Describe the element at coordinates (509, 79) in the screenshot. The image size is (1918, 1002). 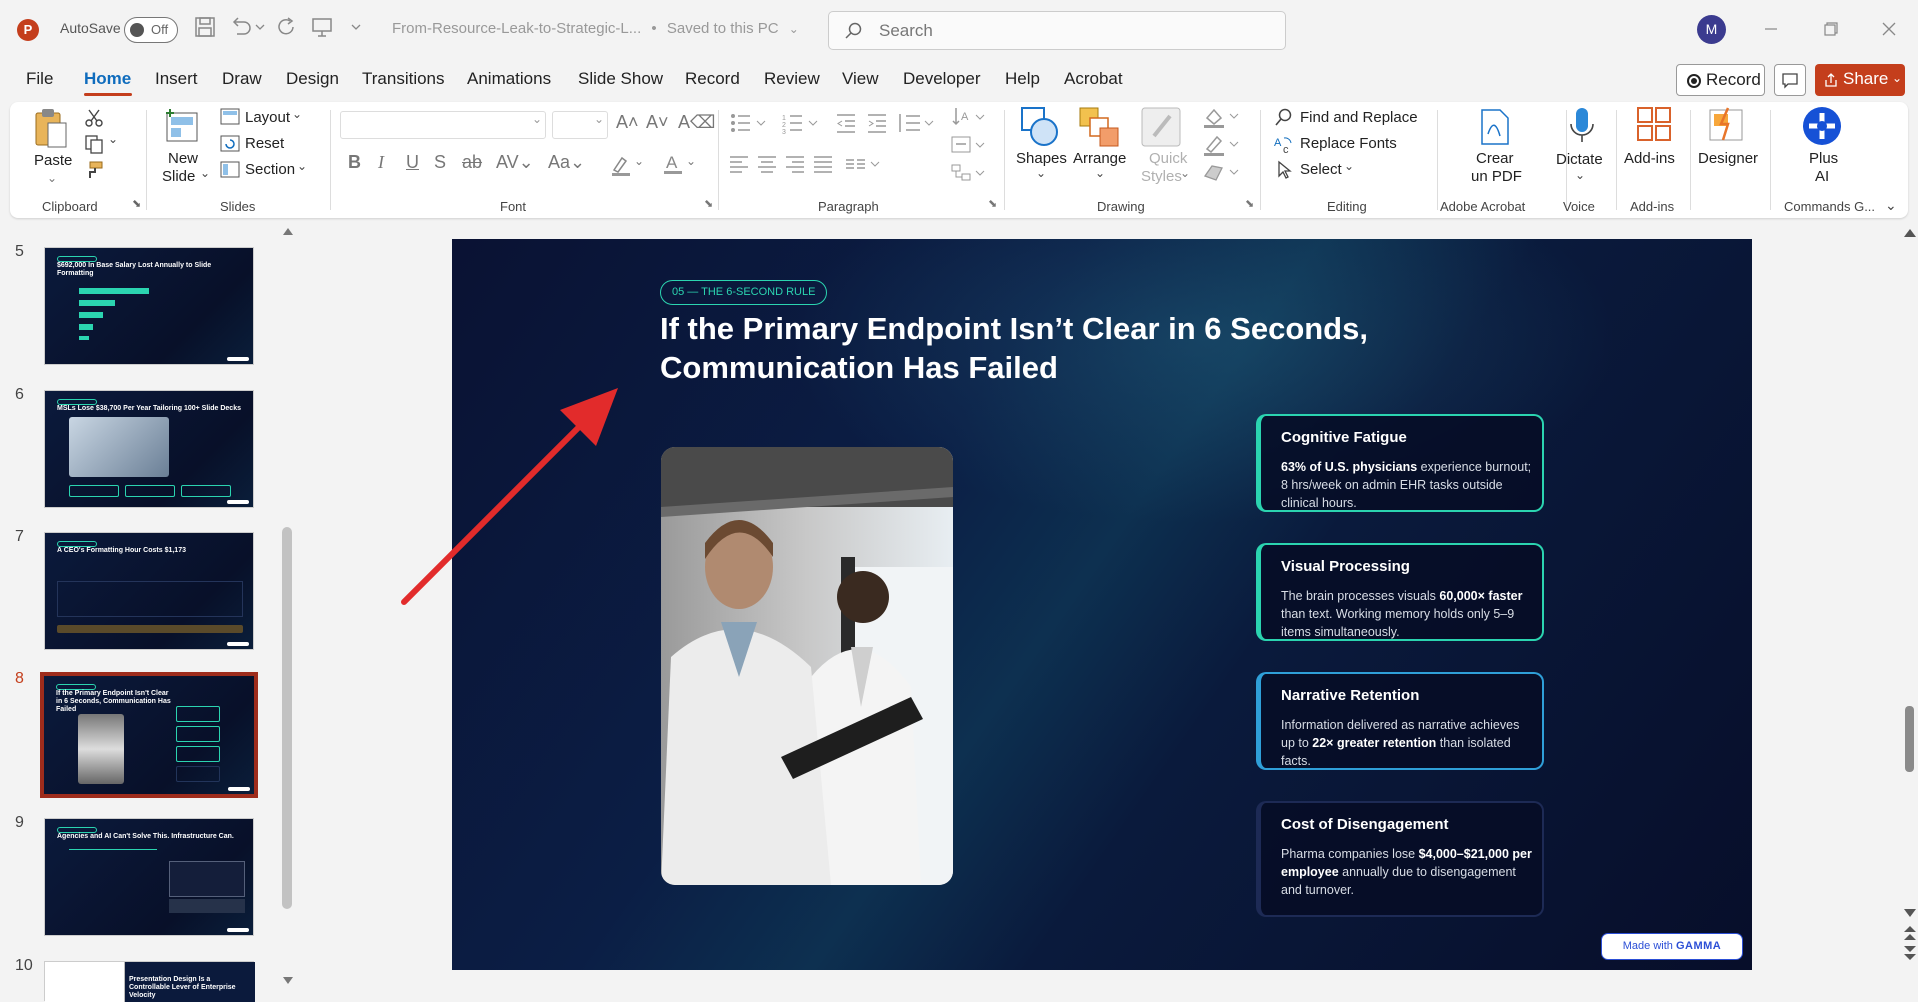
I see `tab-animations: Animations` at that location.